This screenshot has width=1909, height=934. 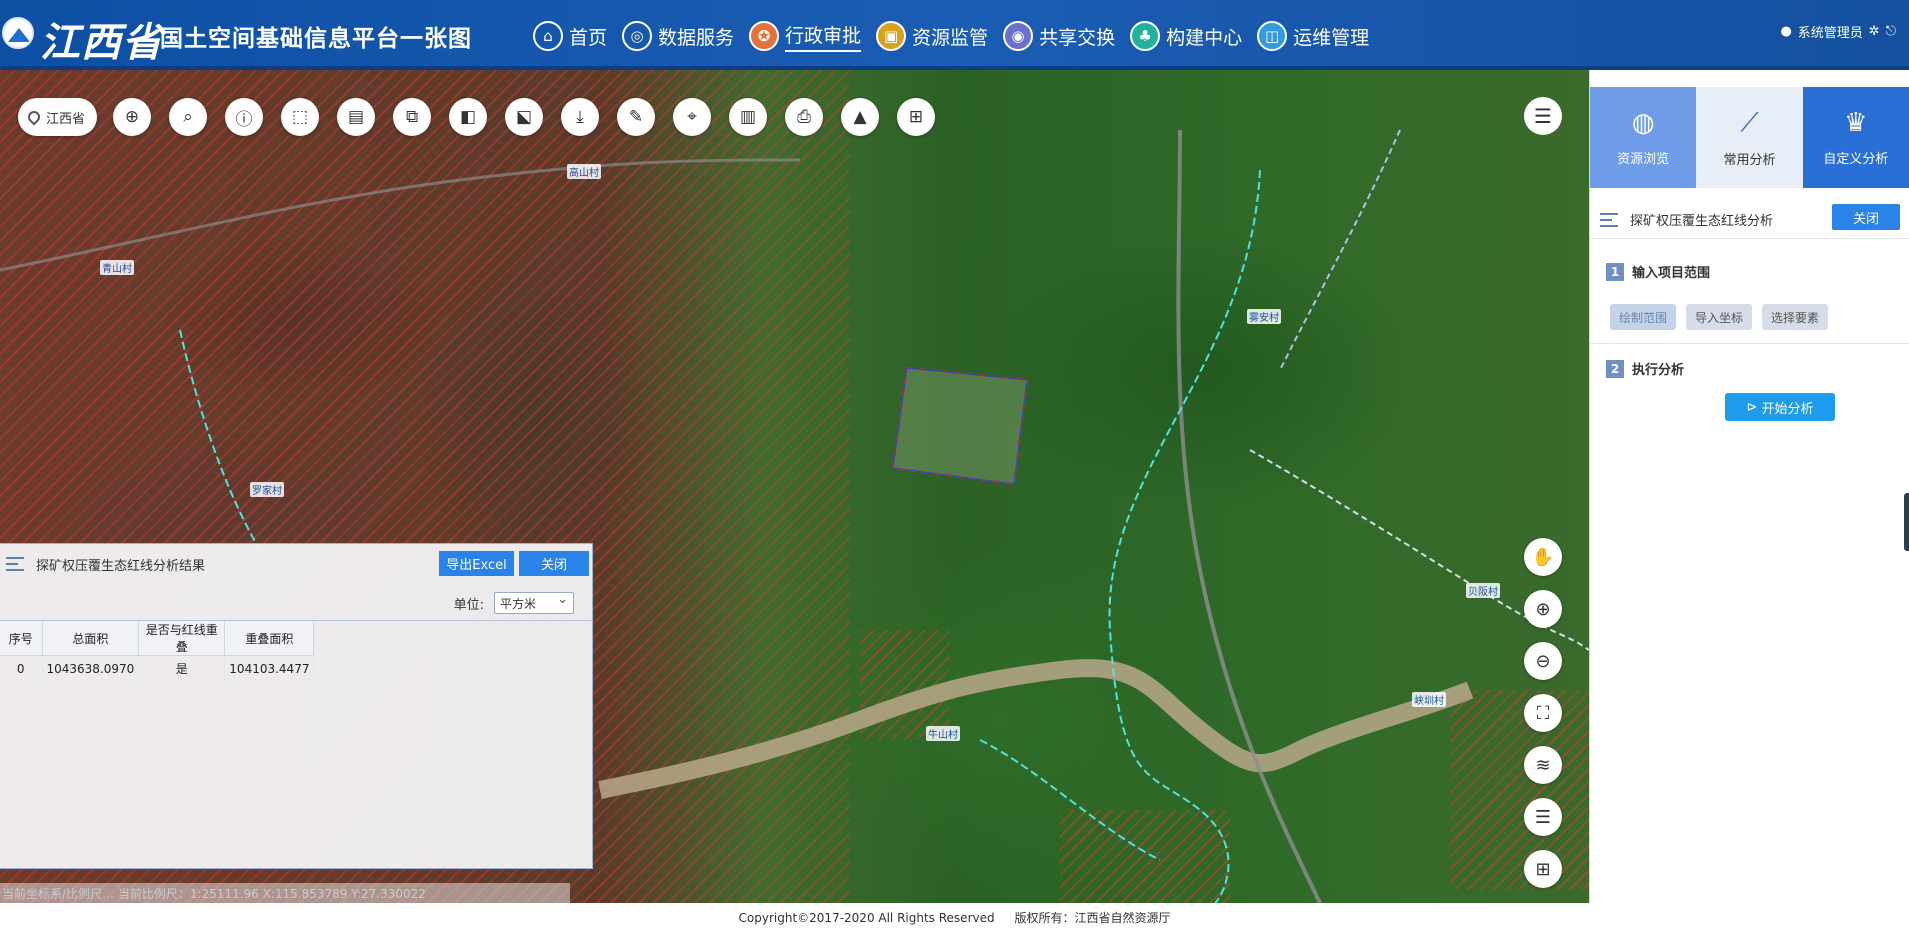 I want to click on village-label: 罗家村, so click(x=267, y=489).